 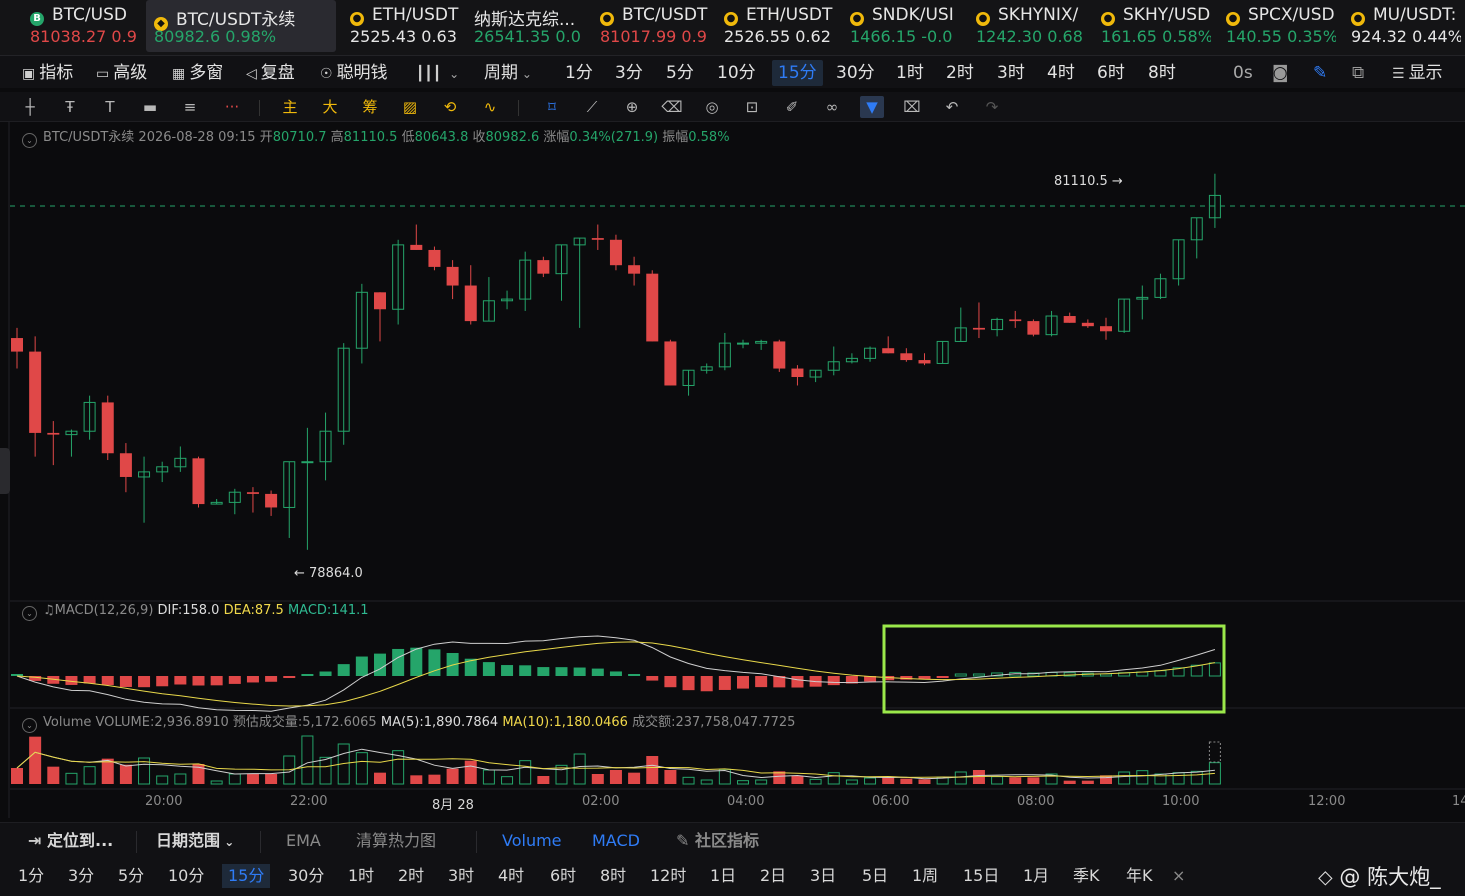 I want to click on fib-icon: ≡, so click(x=190, y=107).